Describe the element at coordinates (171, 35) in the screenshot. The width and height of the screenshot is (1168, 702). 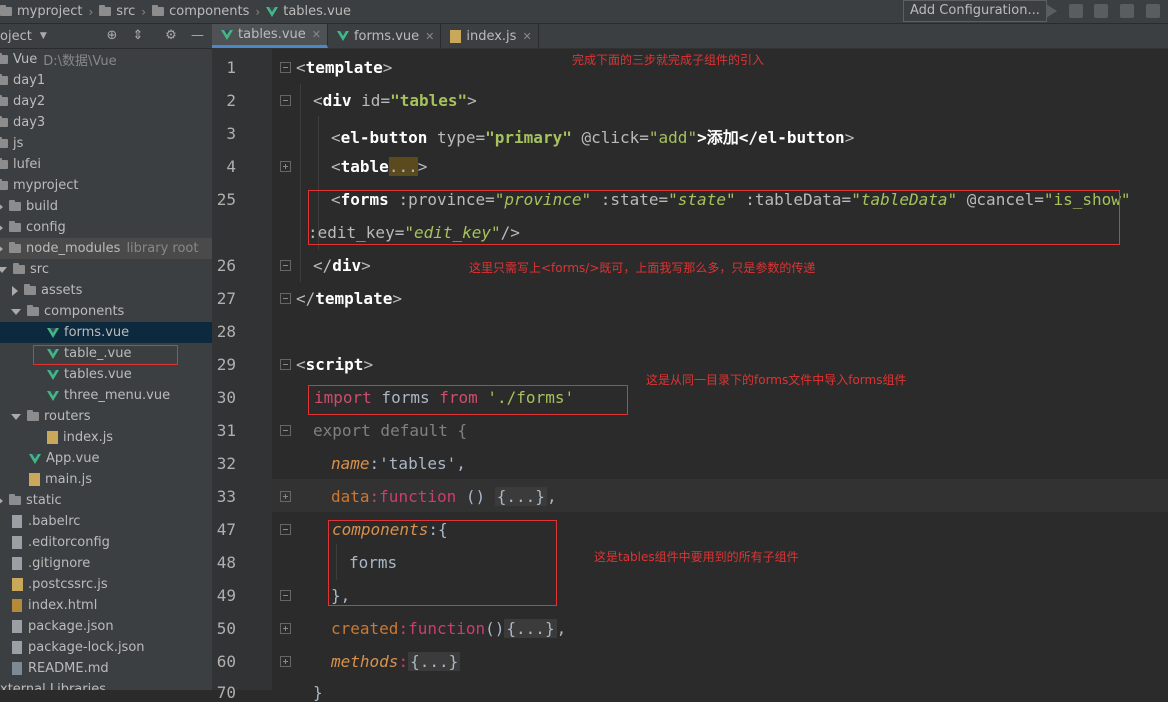
I see `gear-icon: ⚙` at that location.